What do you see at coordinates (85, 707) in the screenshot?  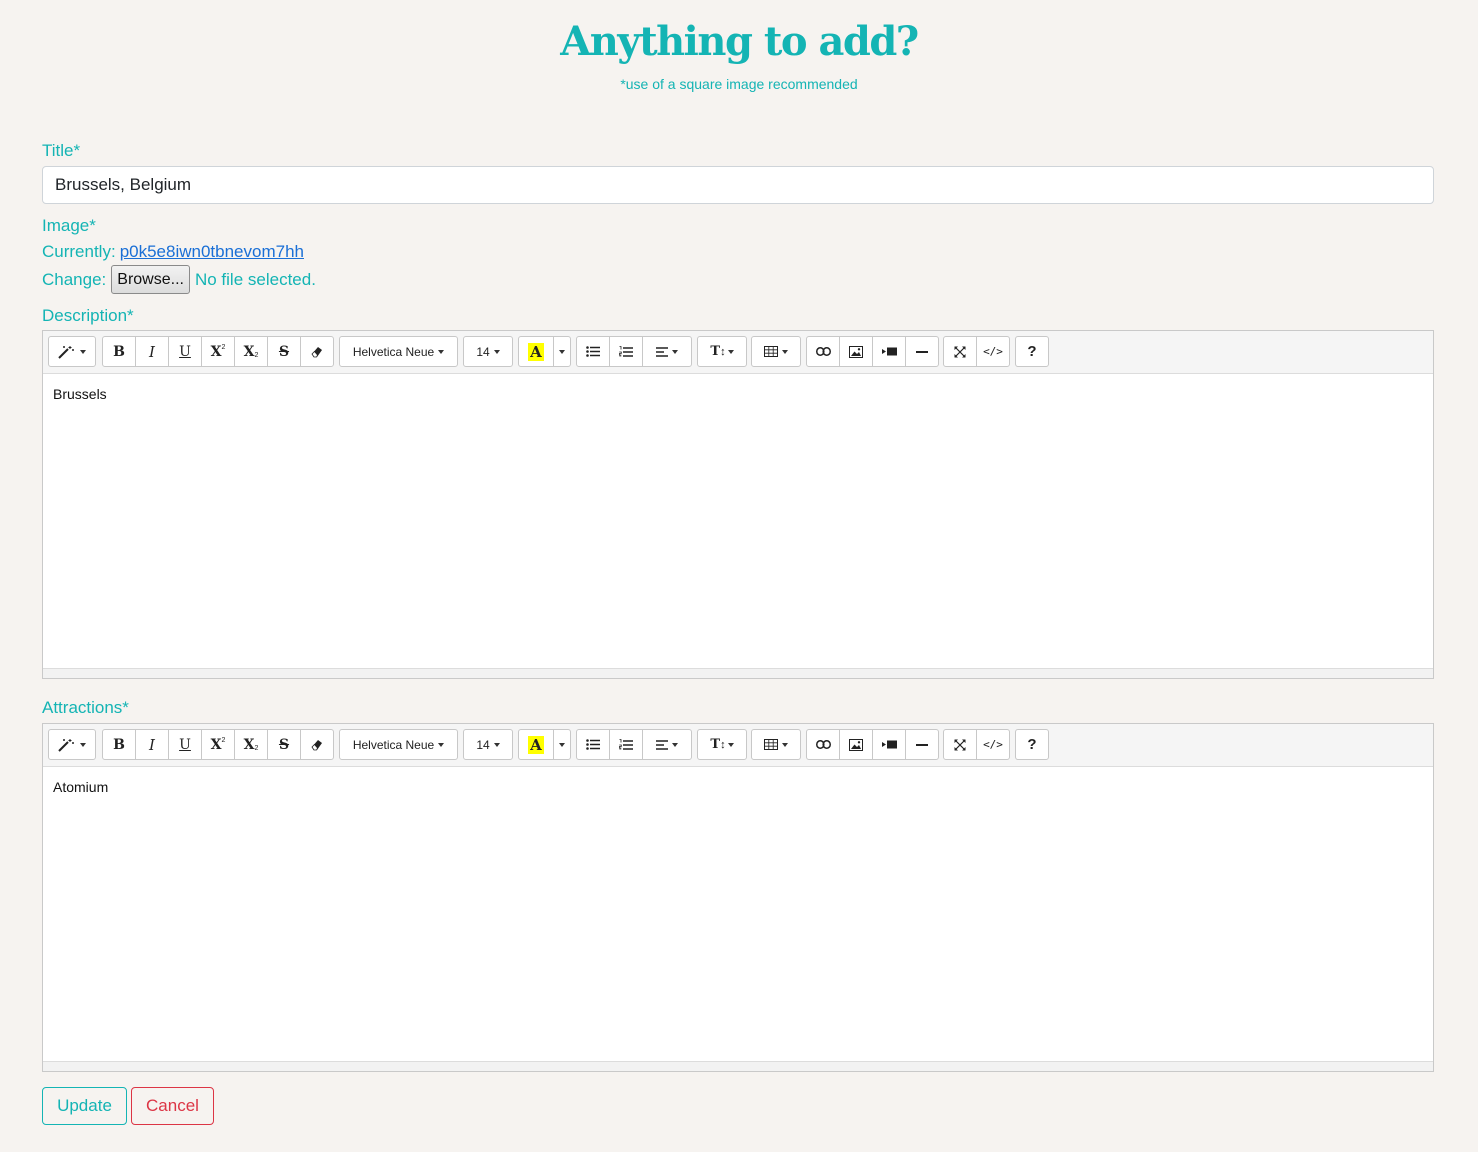 I see `attractions-label: Attractions*` at bounding box center [85, 707].